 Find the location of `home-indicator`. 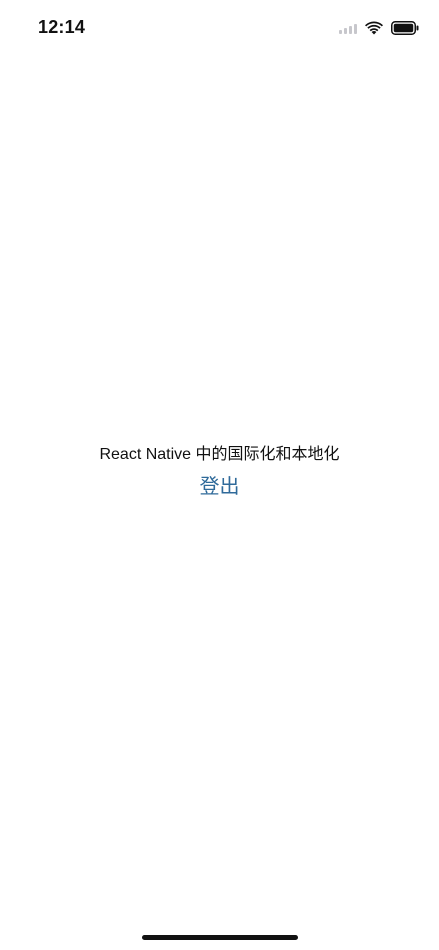

home-indicator is located at coordinates (220, 937).